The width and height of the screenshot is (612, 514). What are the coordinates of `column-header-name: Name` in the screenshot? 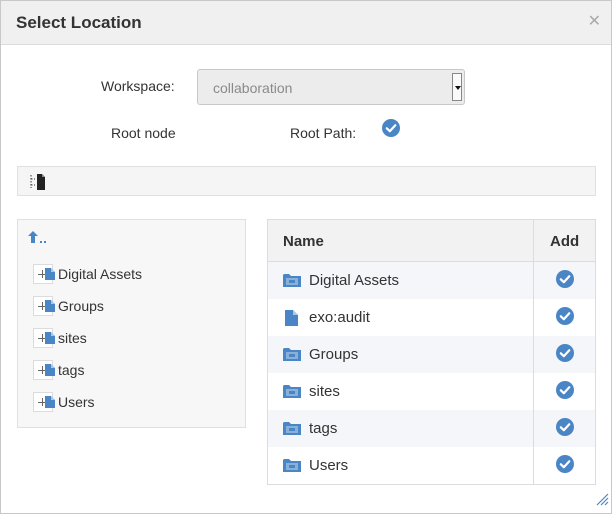 It's located at (303, 241).